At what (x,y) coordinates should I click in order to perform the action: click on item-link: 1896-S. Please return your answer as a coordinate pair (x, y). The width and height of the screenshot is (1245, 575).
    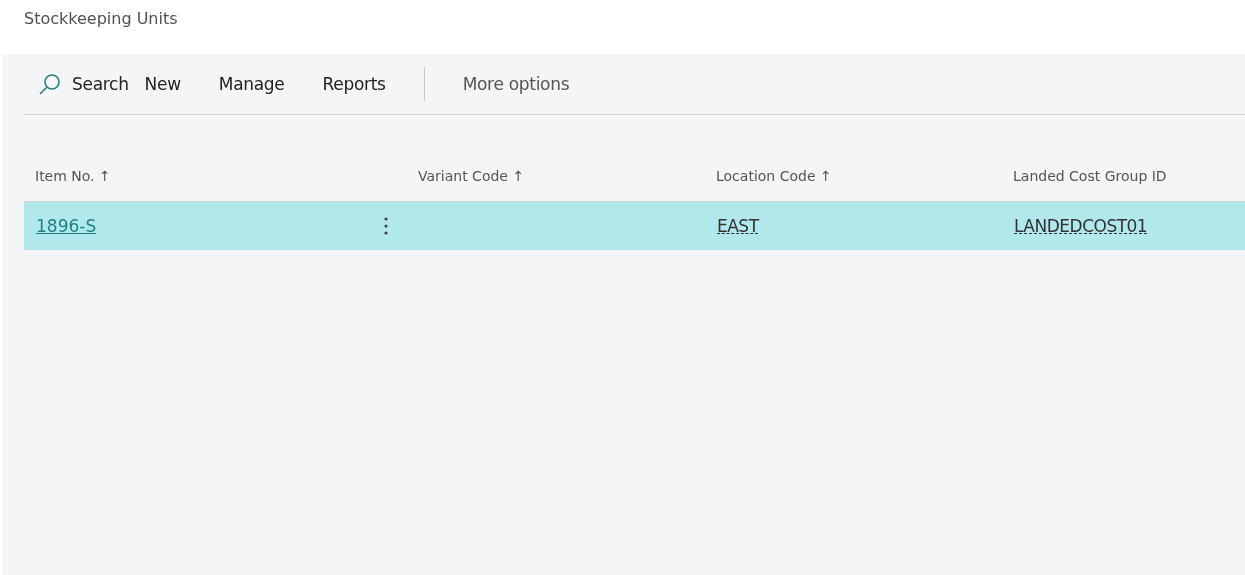
    Looking at the image, I should click on (66, 226).